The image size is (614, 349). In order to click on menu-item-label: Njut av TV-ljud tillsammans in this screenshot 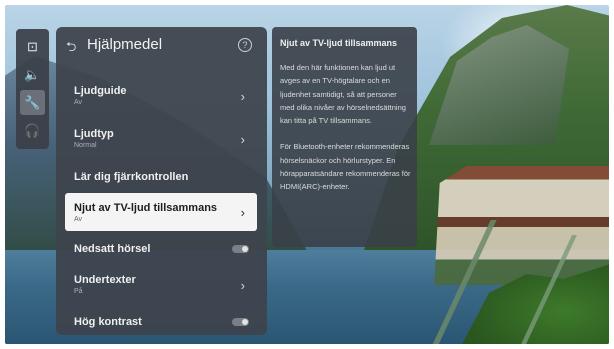, I will do `click(146, 208)`.